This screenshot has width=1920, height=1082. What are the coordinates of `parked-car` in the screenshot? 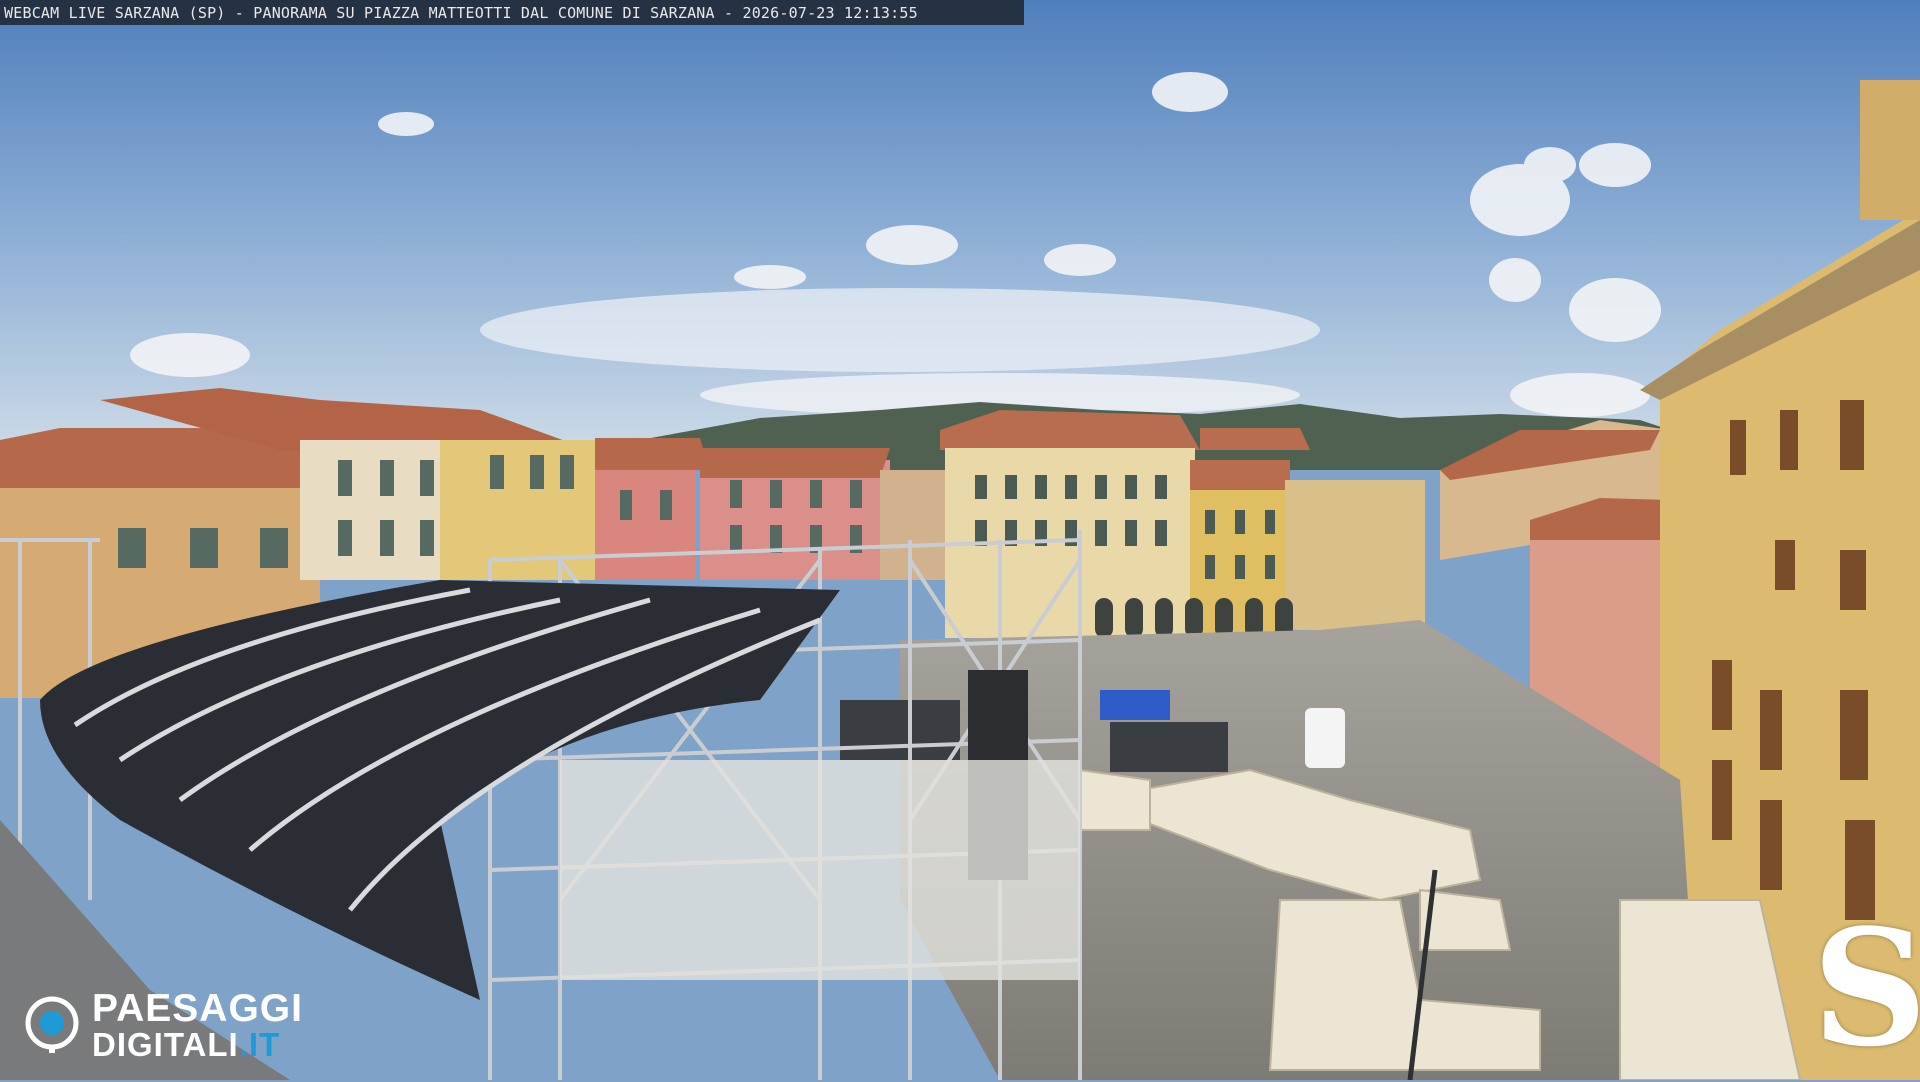 It's located at (1325, 738).